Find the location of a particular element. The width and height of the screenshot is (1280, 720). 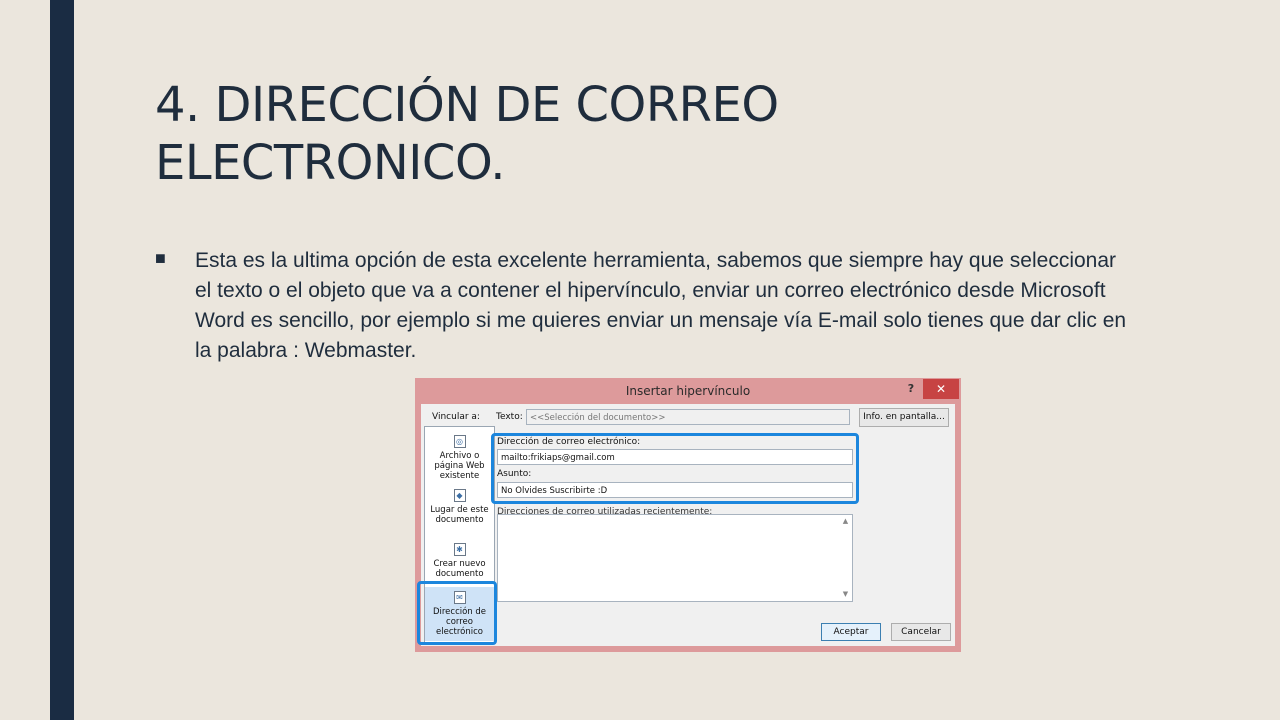

link-to-label: Vincular a: is located at coordinates (456, 417).